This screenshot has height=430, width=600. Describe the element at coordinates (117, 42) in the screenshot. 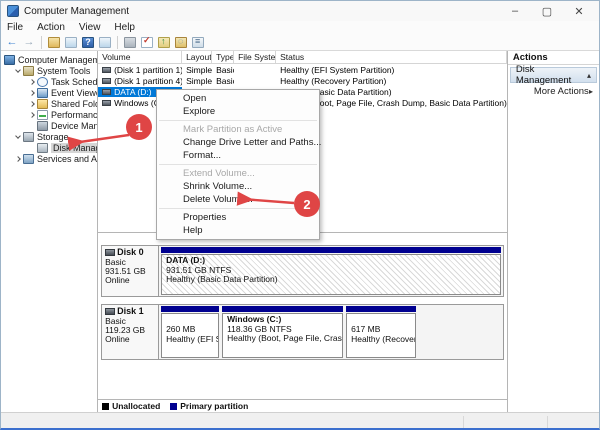

I see `toolbar-separator` at that location.